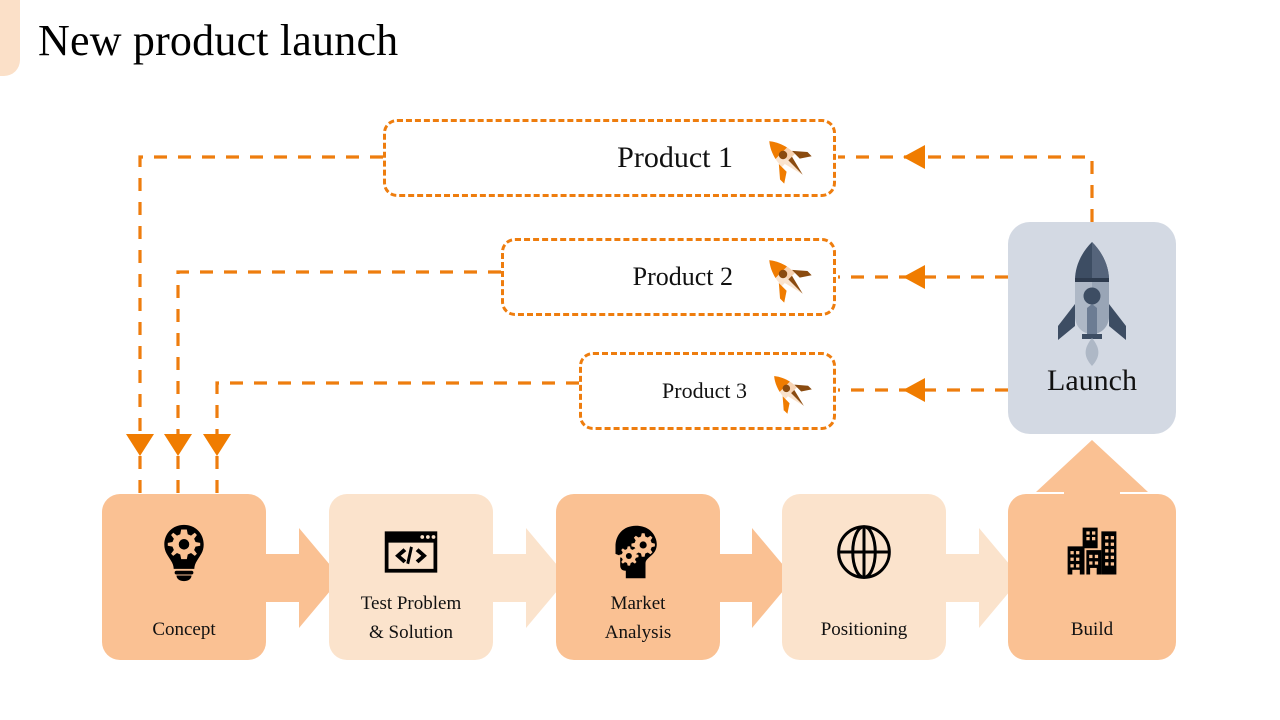 This screenshot has height=720, width=1280. I want to click on page-title: New product launch, so click(218, 40).